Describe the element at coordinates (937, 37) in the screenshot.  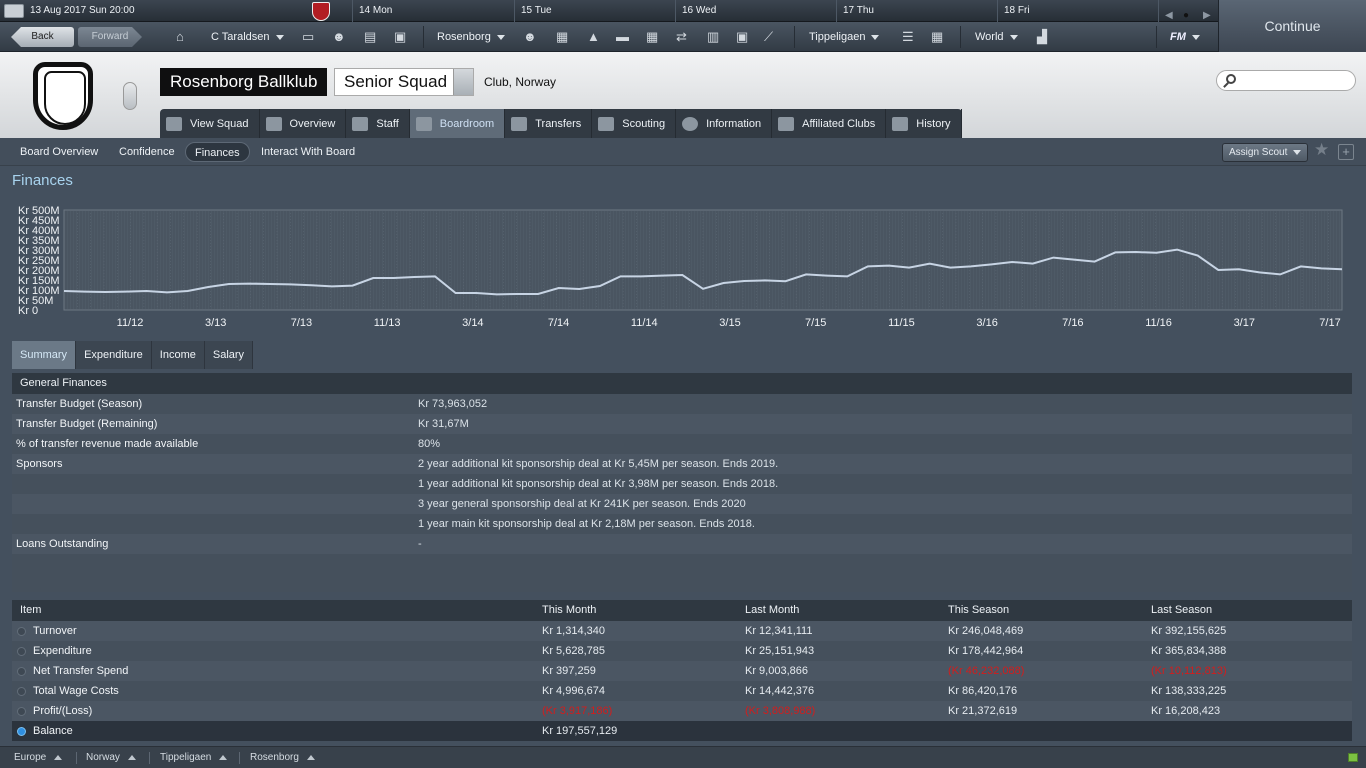
I see `table-icon: ▦` at that location.